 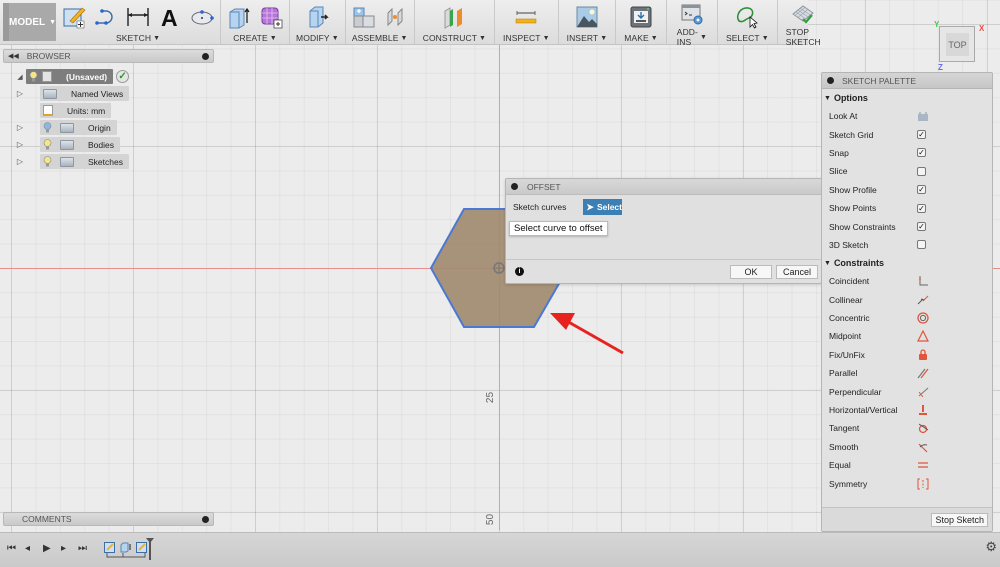 I want to click on step-back-icon: ◂, so click(x=27, y=548).